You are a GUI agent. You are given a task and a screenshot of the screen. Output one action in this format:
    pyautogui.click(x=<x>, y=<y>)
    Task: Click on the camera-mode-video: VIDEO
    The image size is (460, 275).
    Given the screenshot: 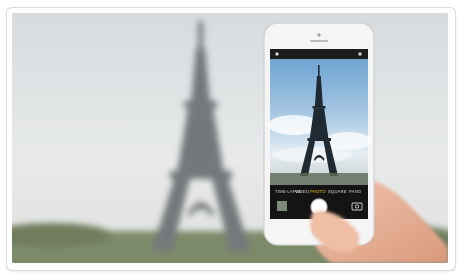 What is the action you would take?
    pyautogui.click(x=302, y=191)
    